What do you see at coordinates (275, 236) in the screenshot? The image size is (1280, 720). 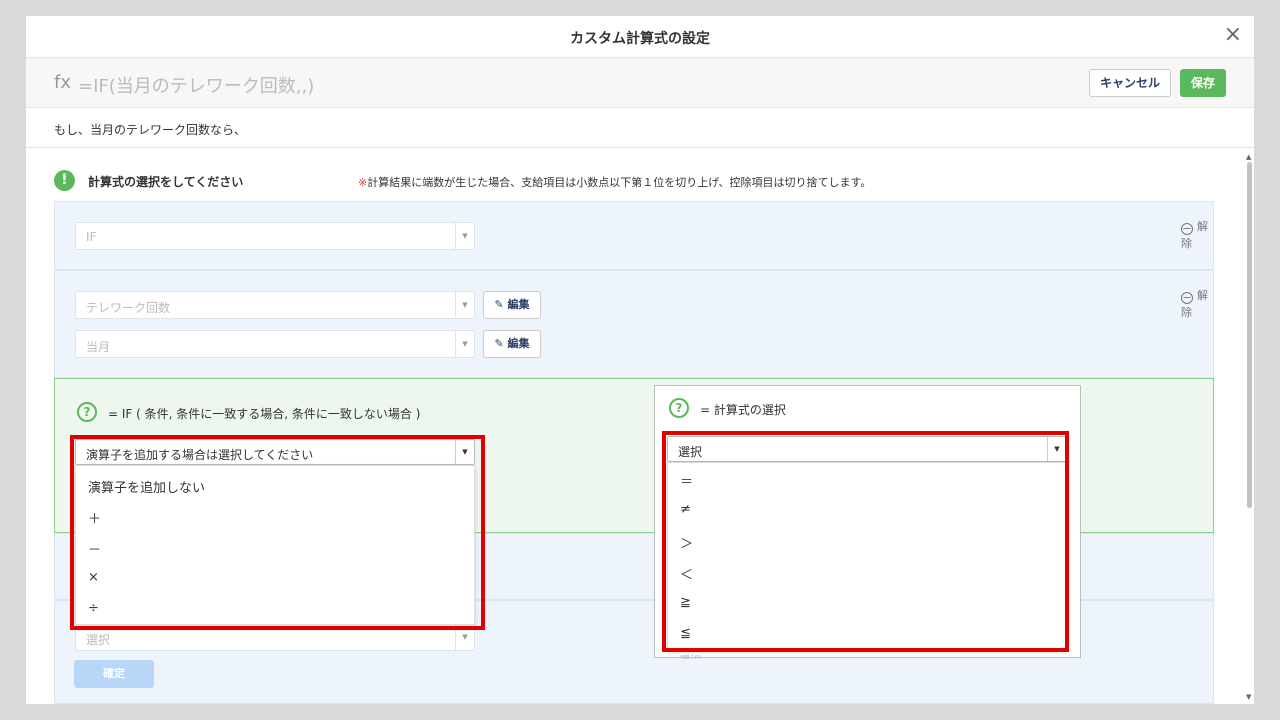 I see `function-select: IF ▼` at bounding box center [275, 236].